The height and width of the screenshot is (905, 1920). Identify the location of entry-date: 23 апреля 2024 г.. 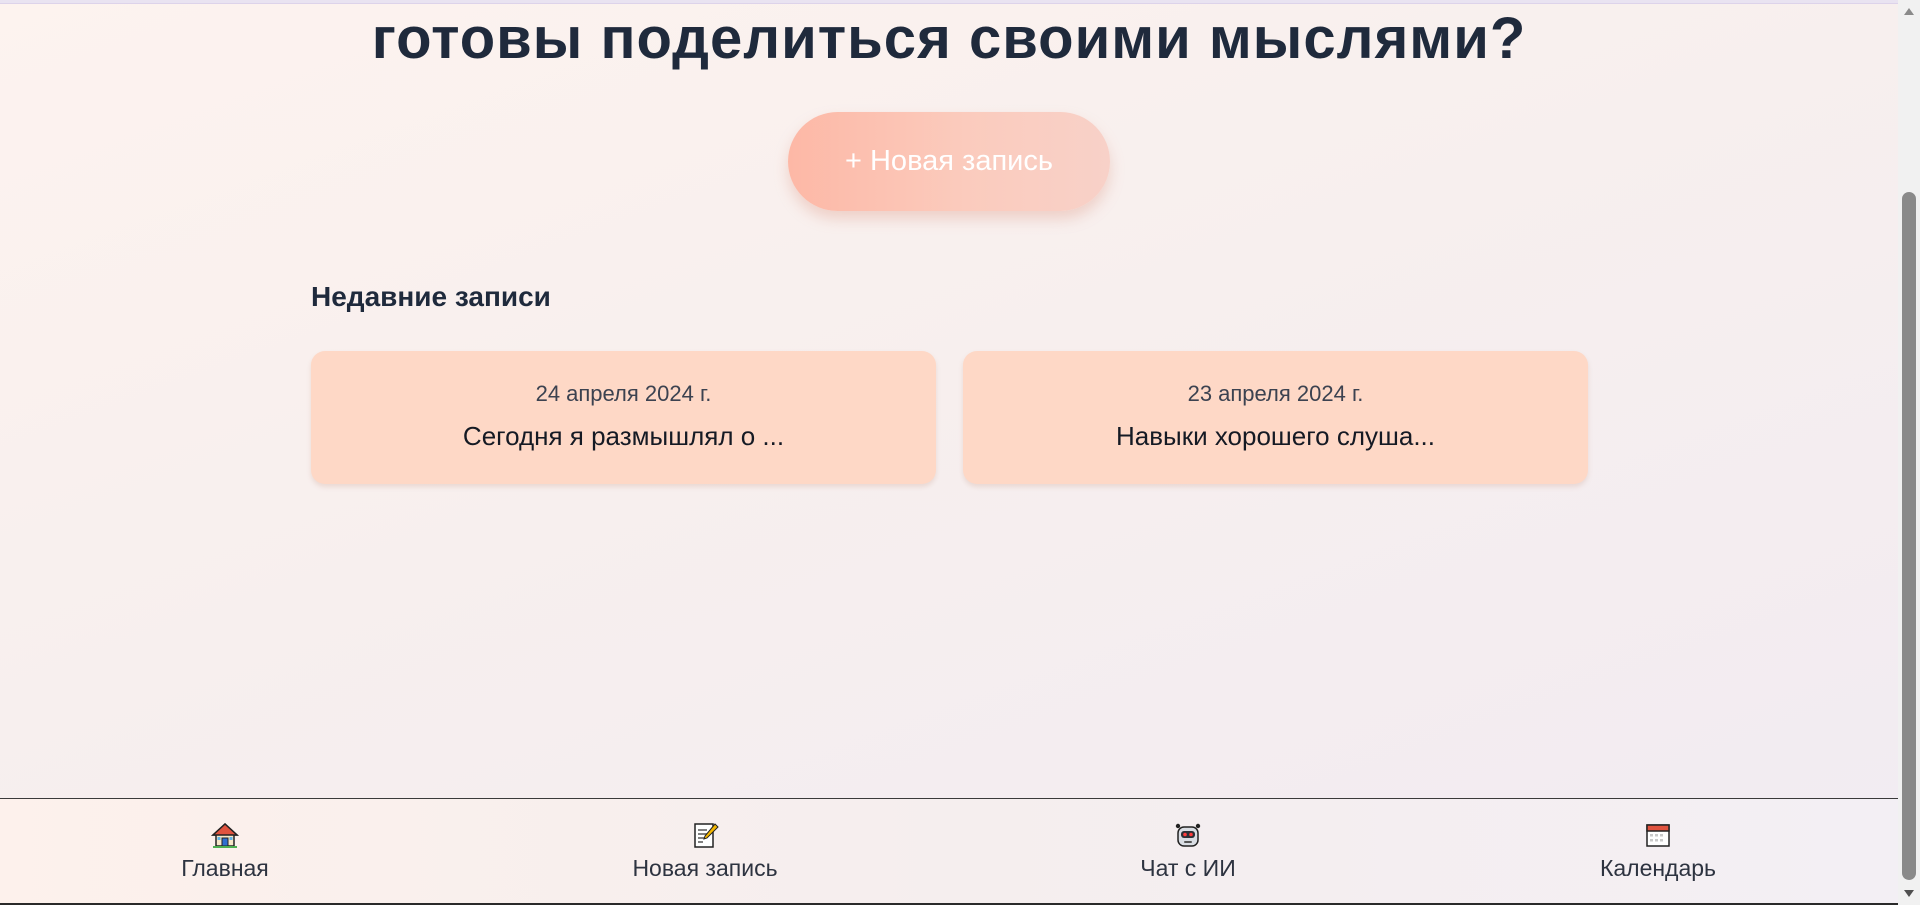
(1275, 393).